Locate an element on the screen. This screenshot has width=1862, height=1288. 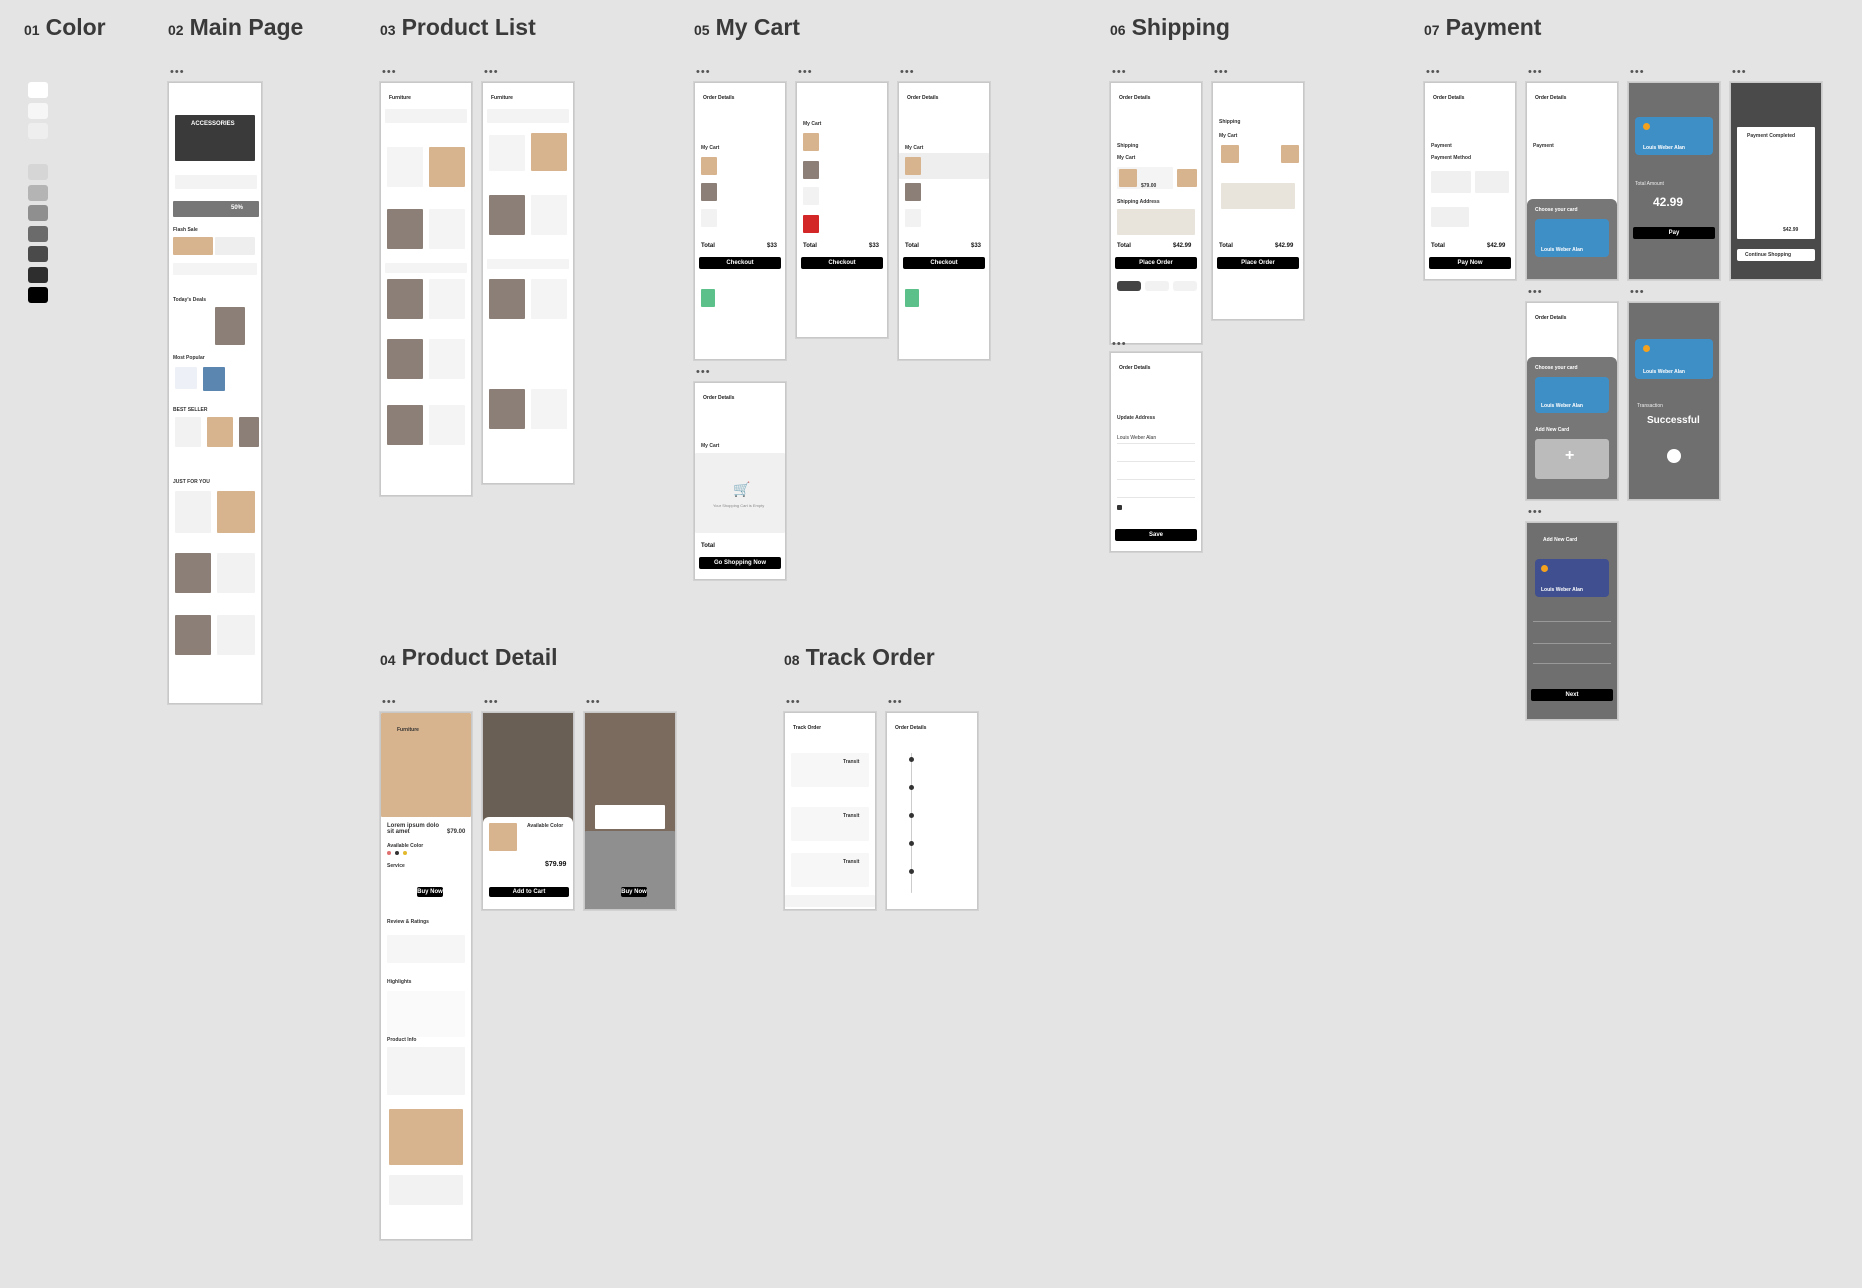
card-number-field is located at coordinates (1572, 643).